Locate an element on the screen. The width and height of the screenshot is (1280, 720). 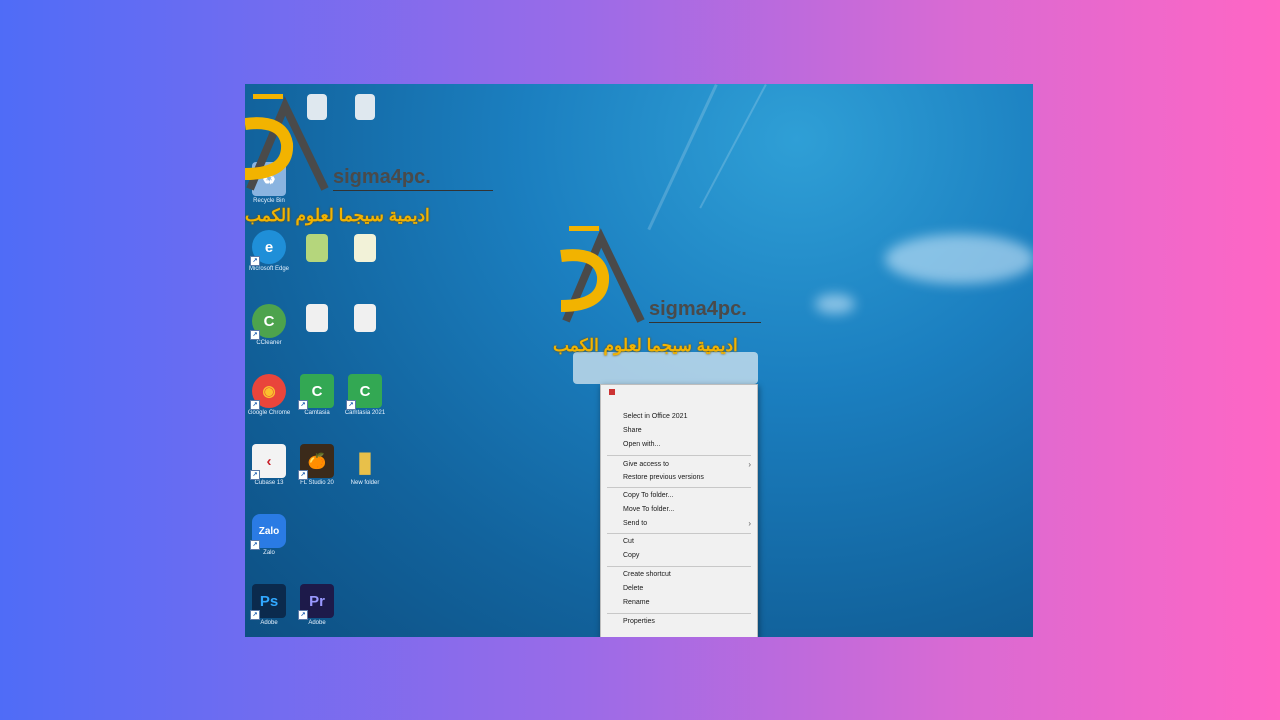
light-ray is located at coordinates (682, 157).